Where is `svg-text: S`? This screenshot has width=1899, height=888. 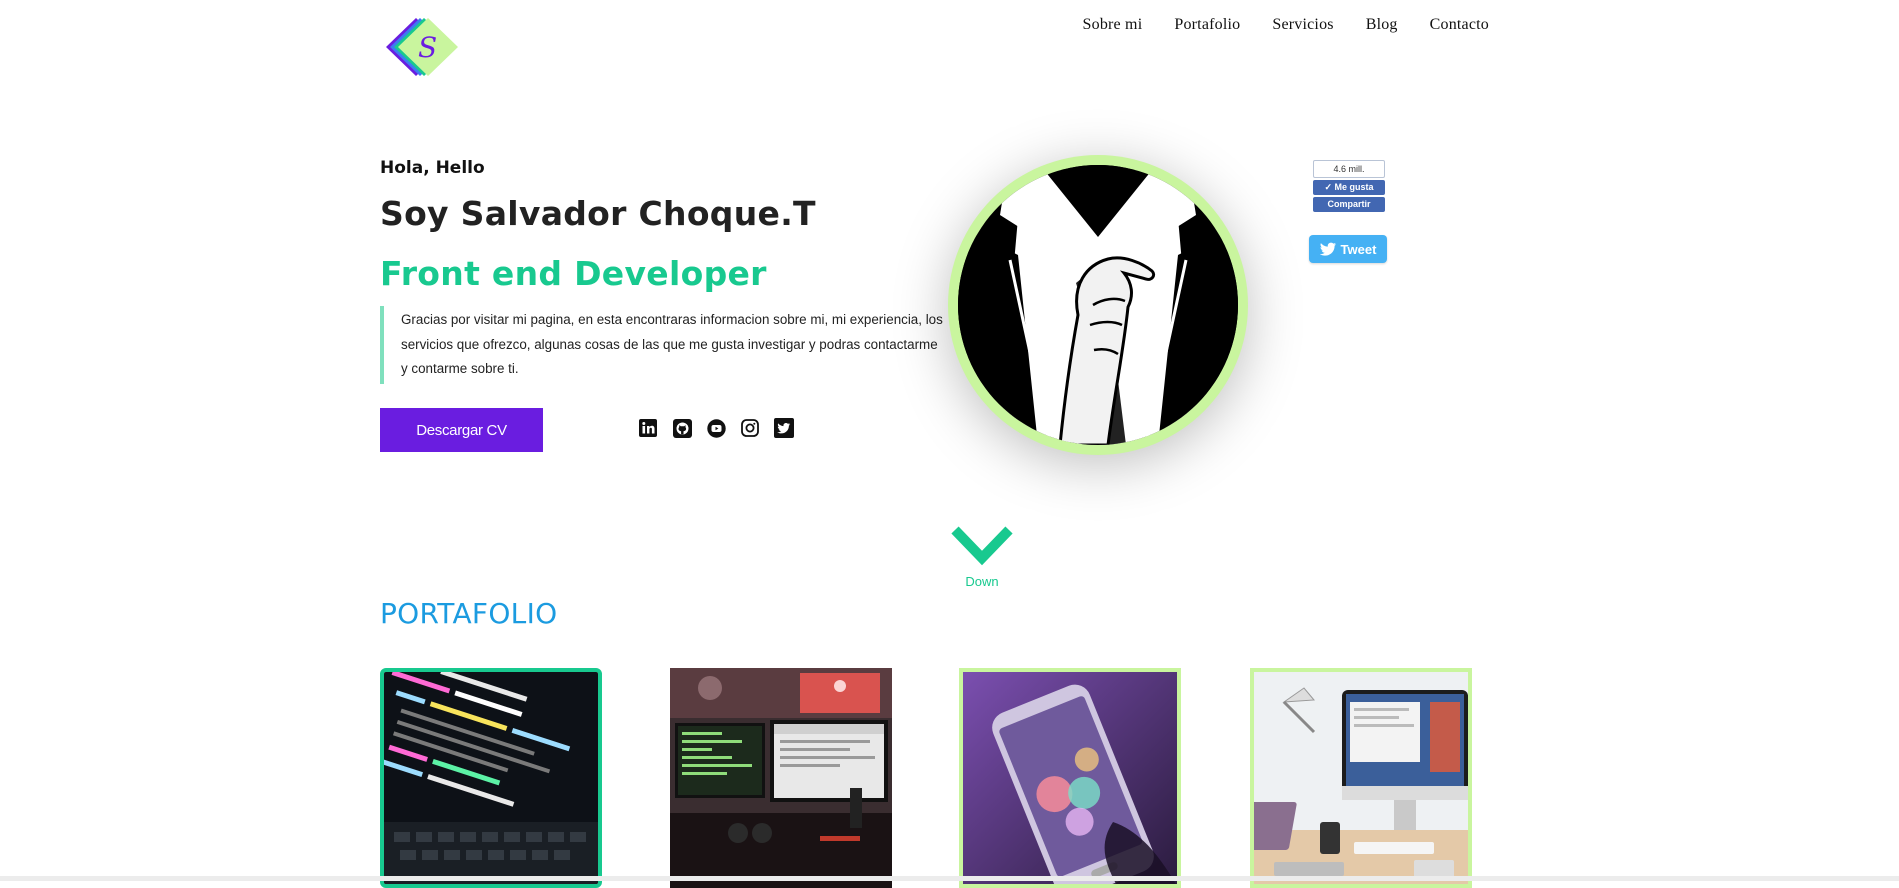
svg-text: S is located at coordinates (427, 47).